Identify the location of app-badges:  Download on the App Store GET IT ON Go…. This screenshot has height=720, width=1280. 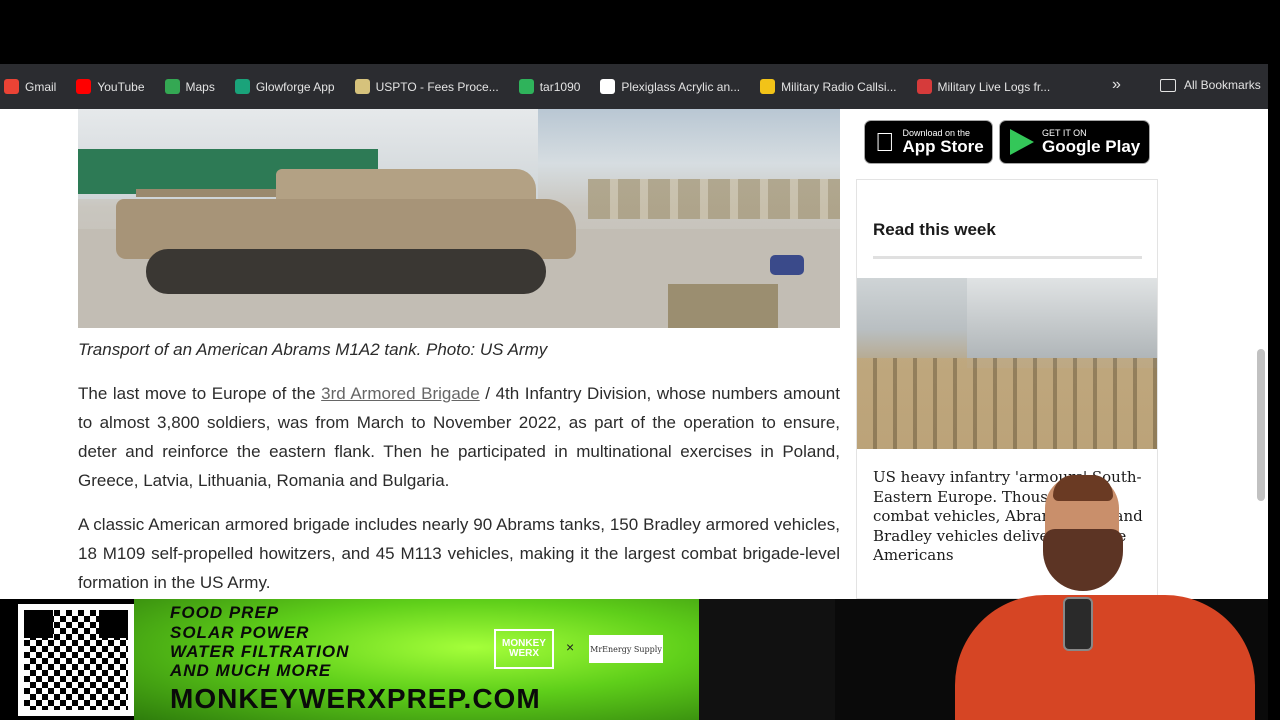
(1007, 142).